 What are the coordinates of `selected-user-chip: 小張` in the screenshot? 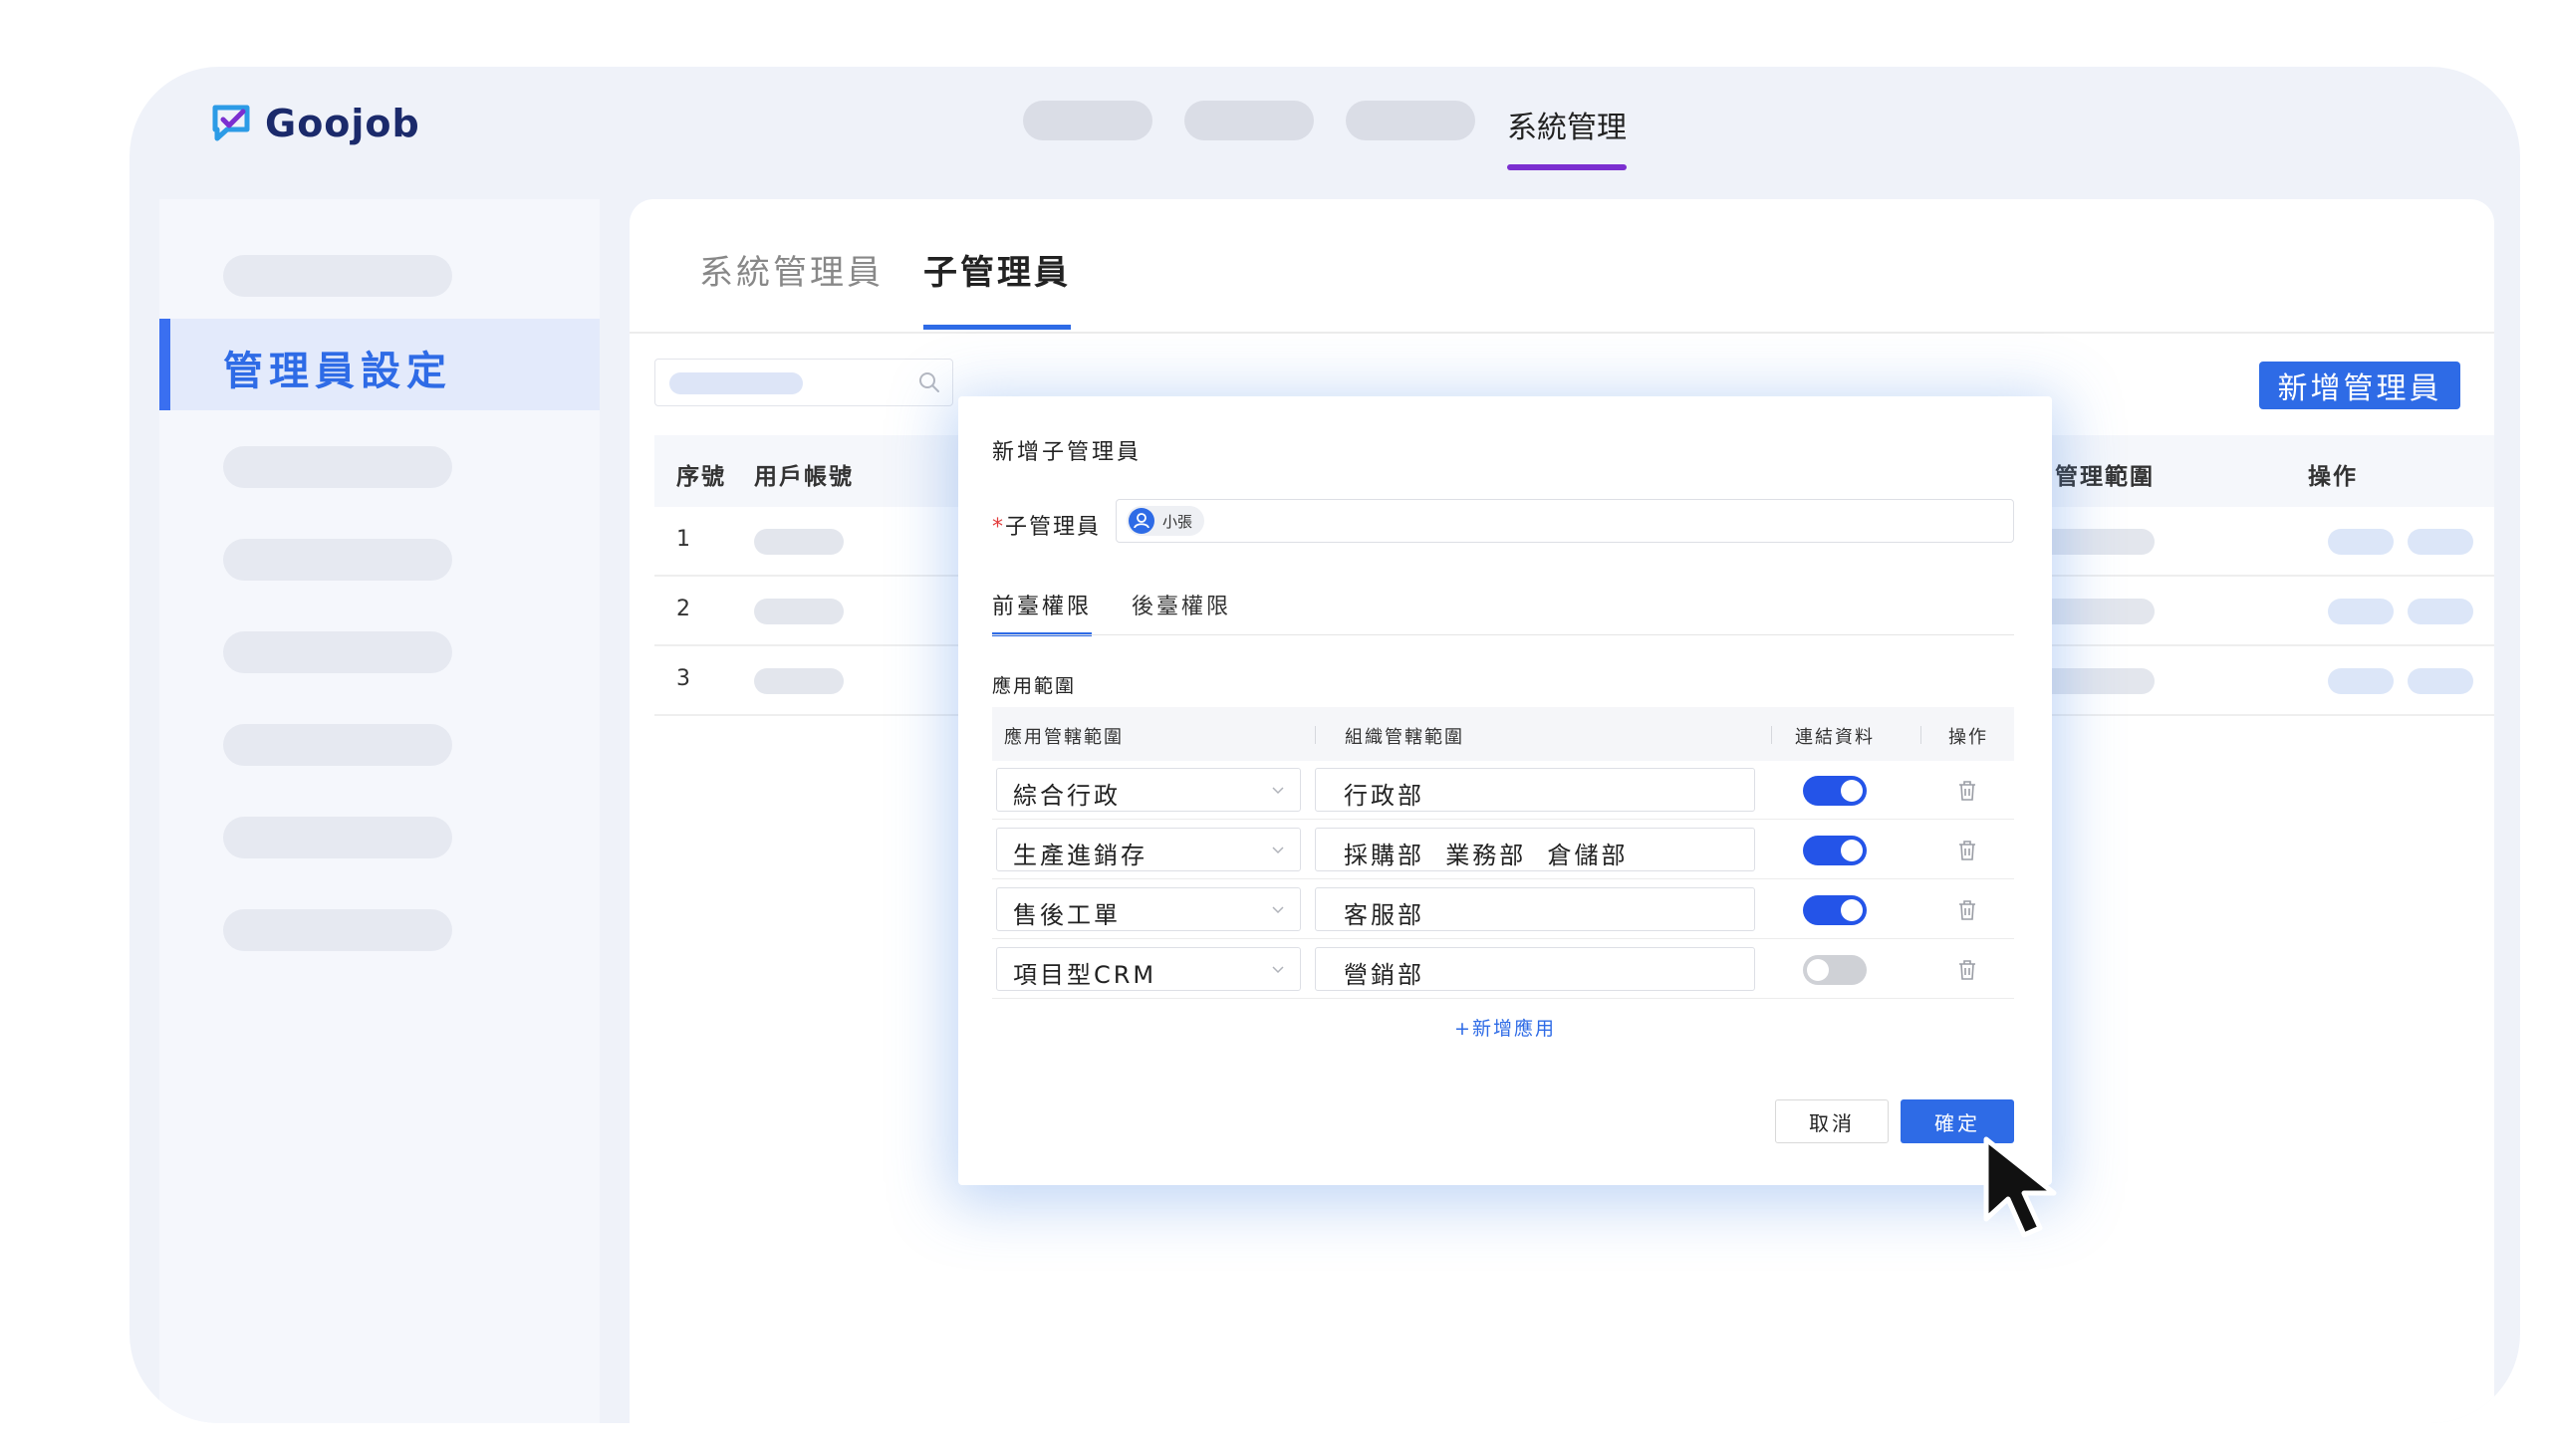 It's located at (1166, 521).